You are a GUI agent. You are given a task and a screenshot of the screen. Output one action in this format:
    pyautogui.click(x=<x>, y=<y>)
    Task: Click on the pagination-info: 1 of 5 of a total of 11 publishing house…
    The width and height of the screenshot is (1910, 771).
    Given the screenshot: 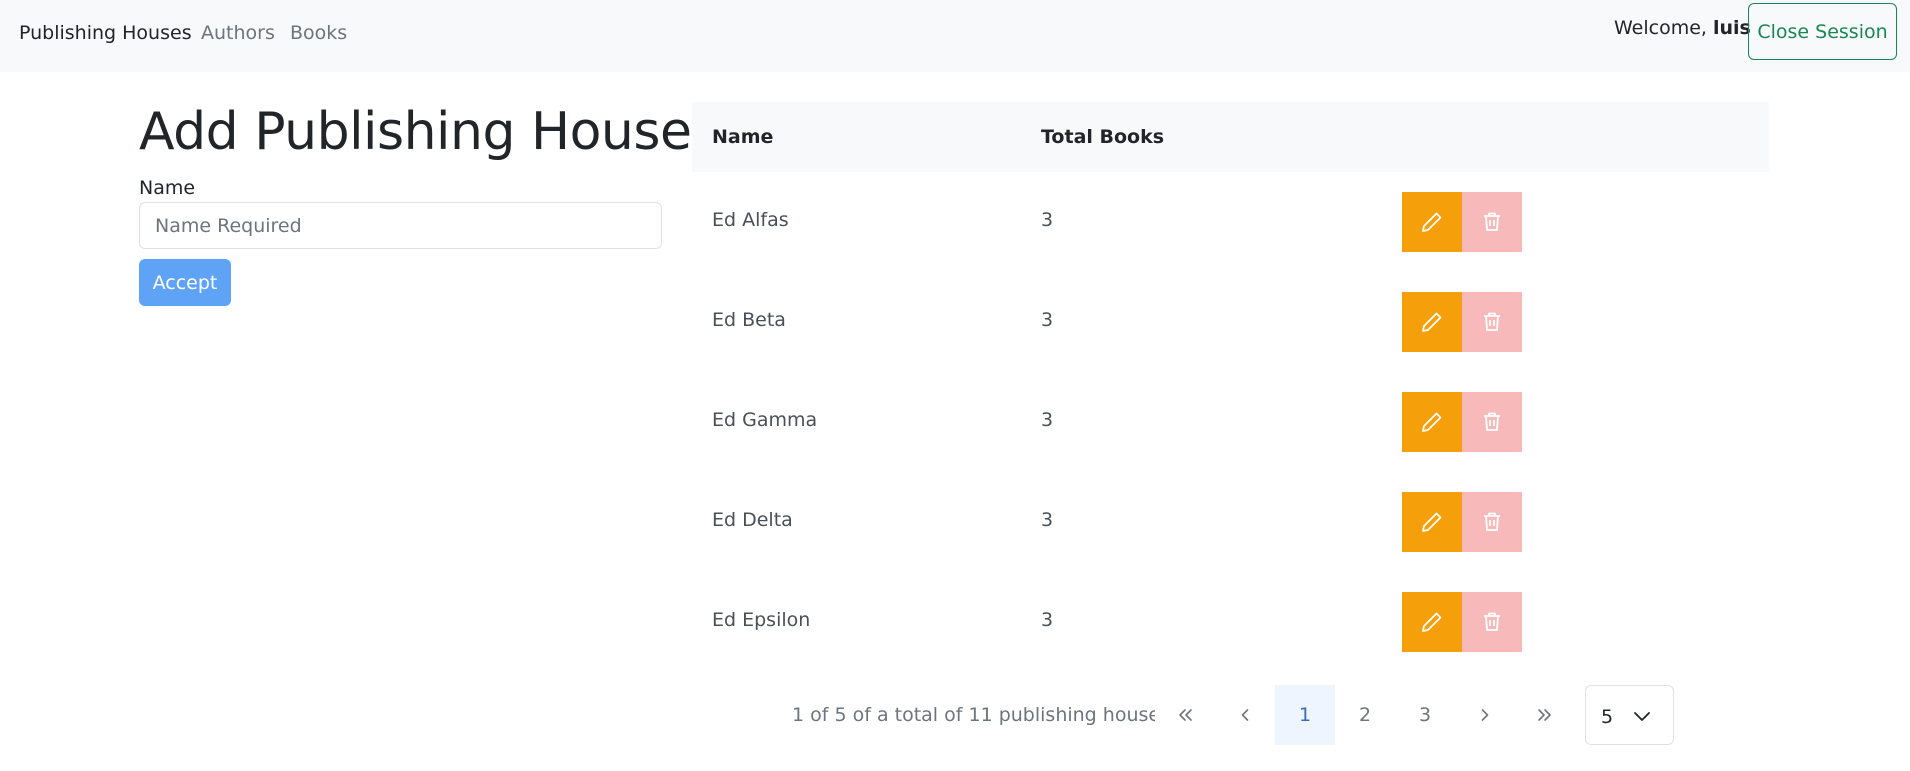 What is the action you would take?
    pyautogui.click(x=981, y=715)
    